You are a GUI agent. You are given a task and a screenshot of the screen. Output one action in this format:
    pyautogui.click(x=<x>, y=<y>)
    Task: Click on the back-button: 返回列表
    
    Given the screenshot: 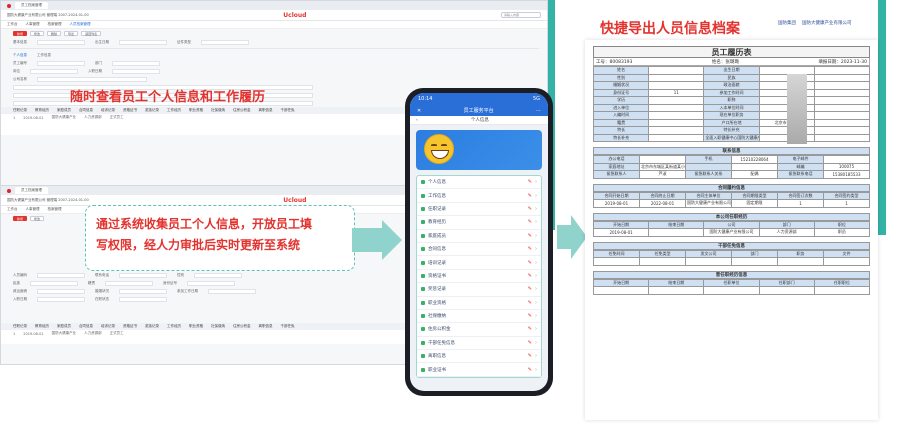 What is the action you would take?
    pyautogui.click(x=91, y=33)
    